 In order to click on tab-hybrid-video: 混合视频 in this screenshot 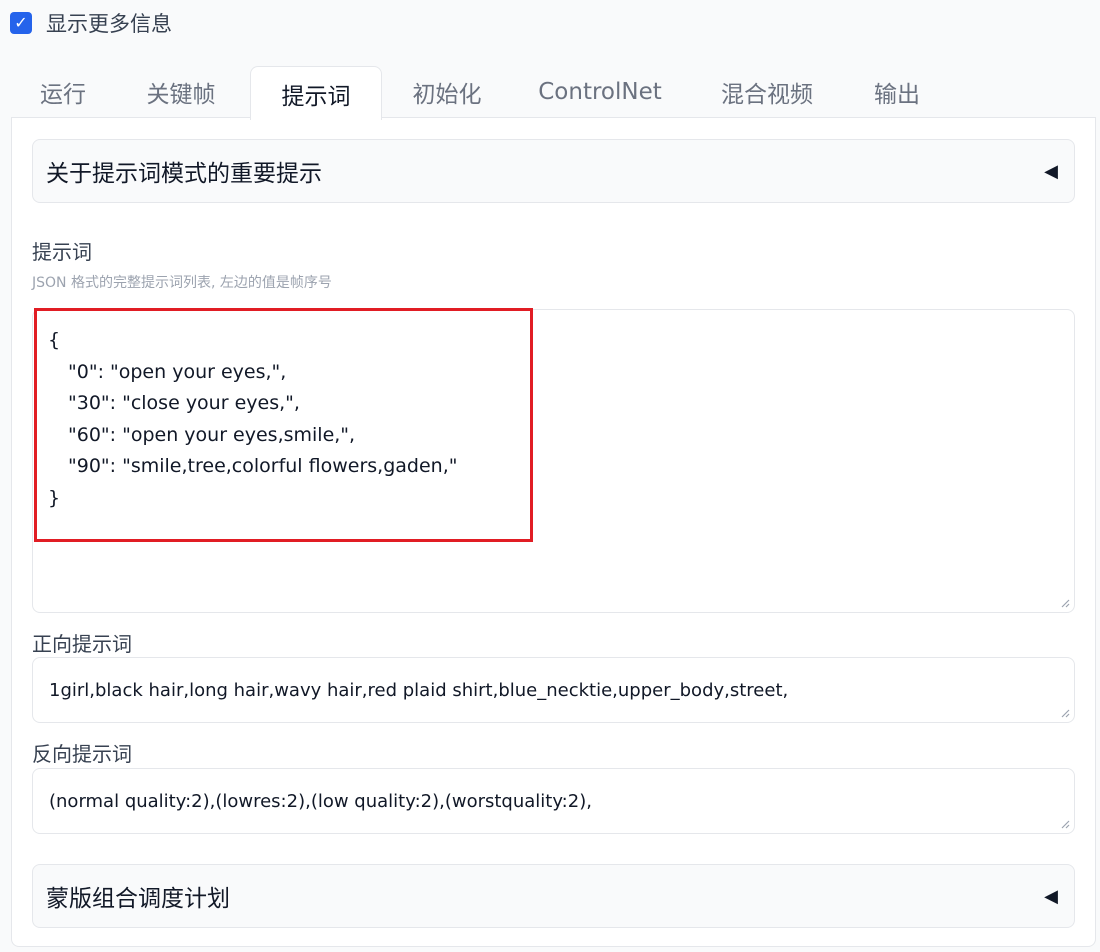, I will do `click(767, 92)`.